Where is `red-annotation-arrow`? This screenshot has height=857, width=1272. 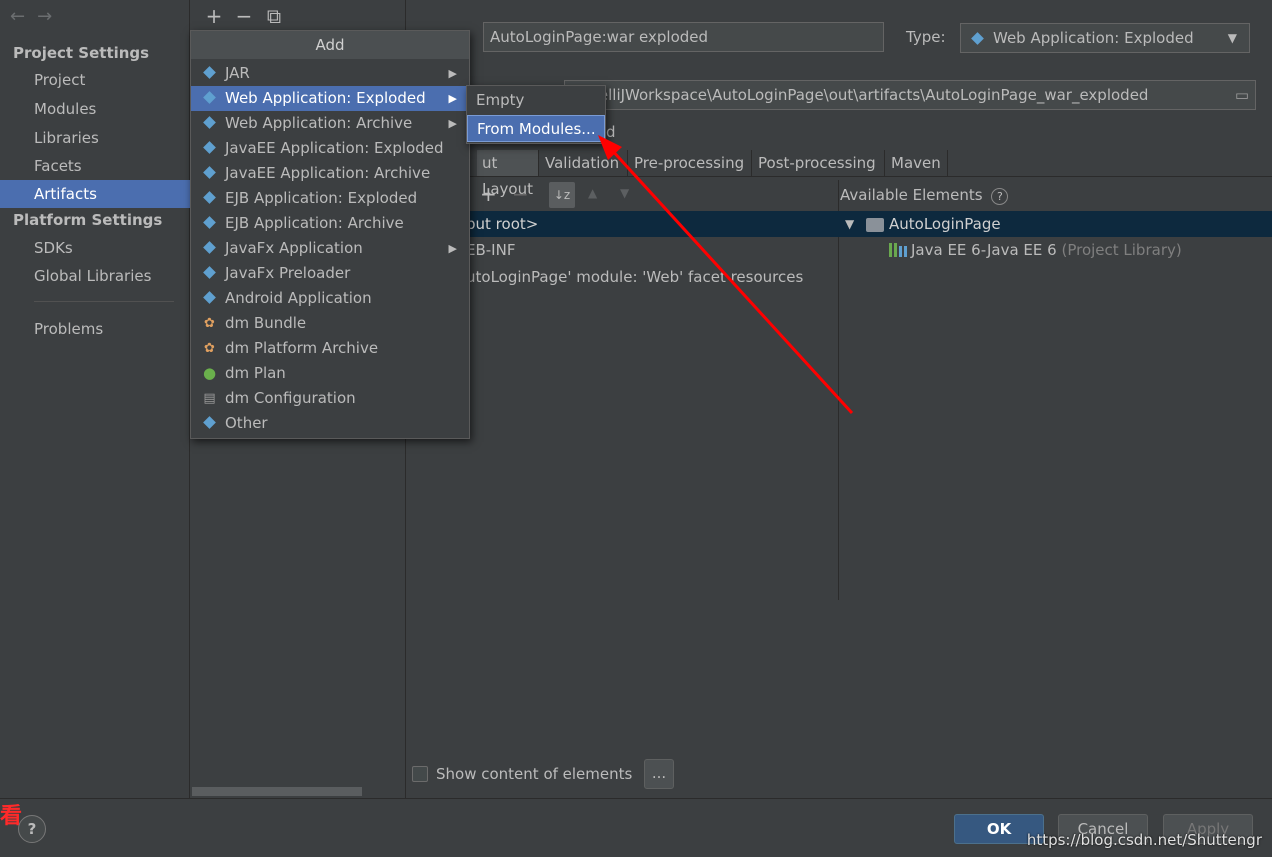 red-annotation-arrow is located at coordinates (726, 275).